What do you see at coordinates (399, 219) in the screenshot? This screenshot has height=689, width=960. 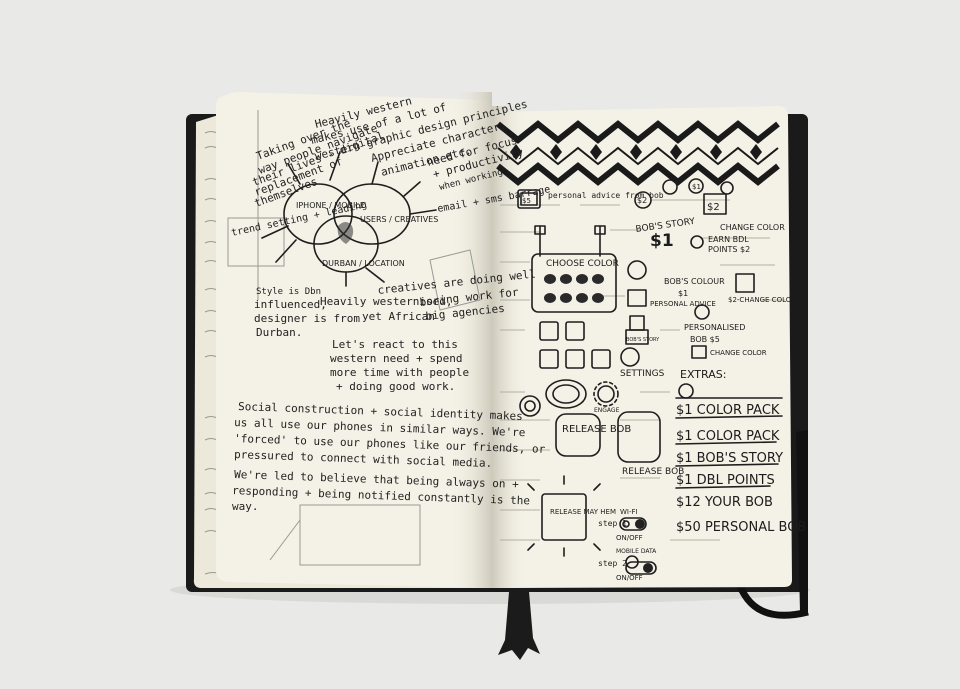 I see `venn-label-users: USERS / CREATIVES` at bounding box center [399, 219].